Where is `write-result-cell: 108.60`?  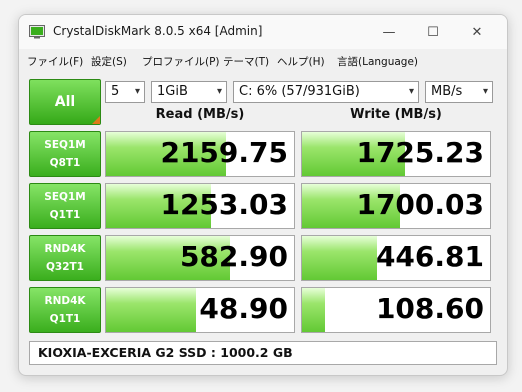
write-result-cell: 108.60 is located at coordinates (396, 310).